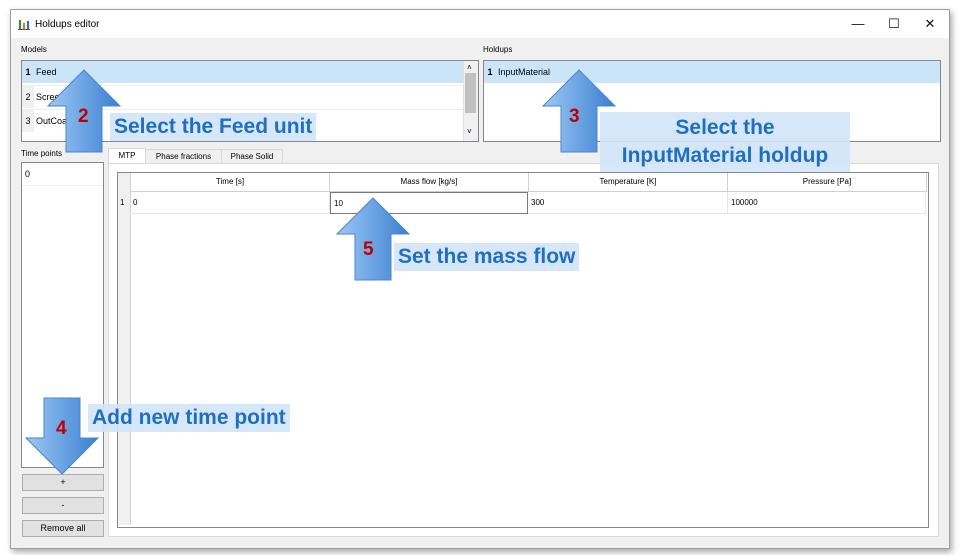 The height and width of the screenshot is (555, 960). I want to click on step3-number: 3, so click(574, 116).